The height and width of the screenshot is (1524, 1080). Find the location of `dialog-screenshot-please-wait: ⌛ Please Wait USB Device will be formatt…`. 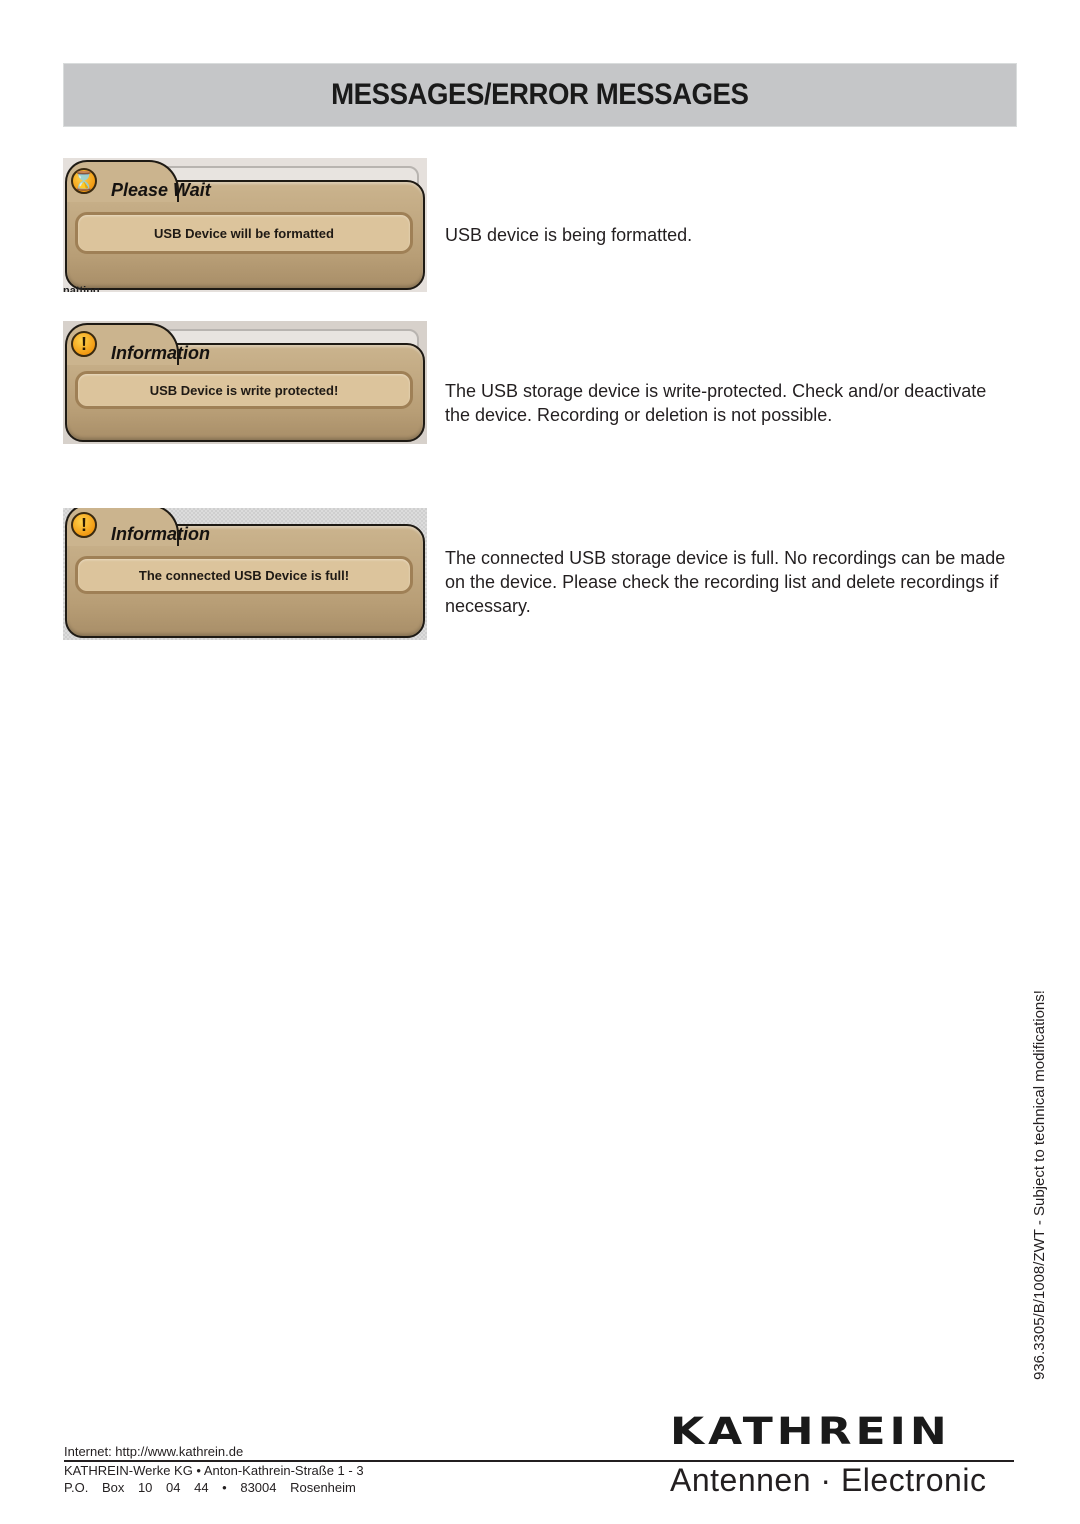

dialog-screenshot-please-wait: ⌛ Please Wait USB Device will be formatt… is located at coordinates (245, 225).